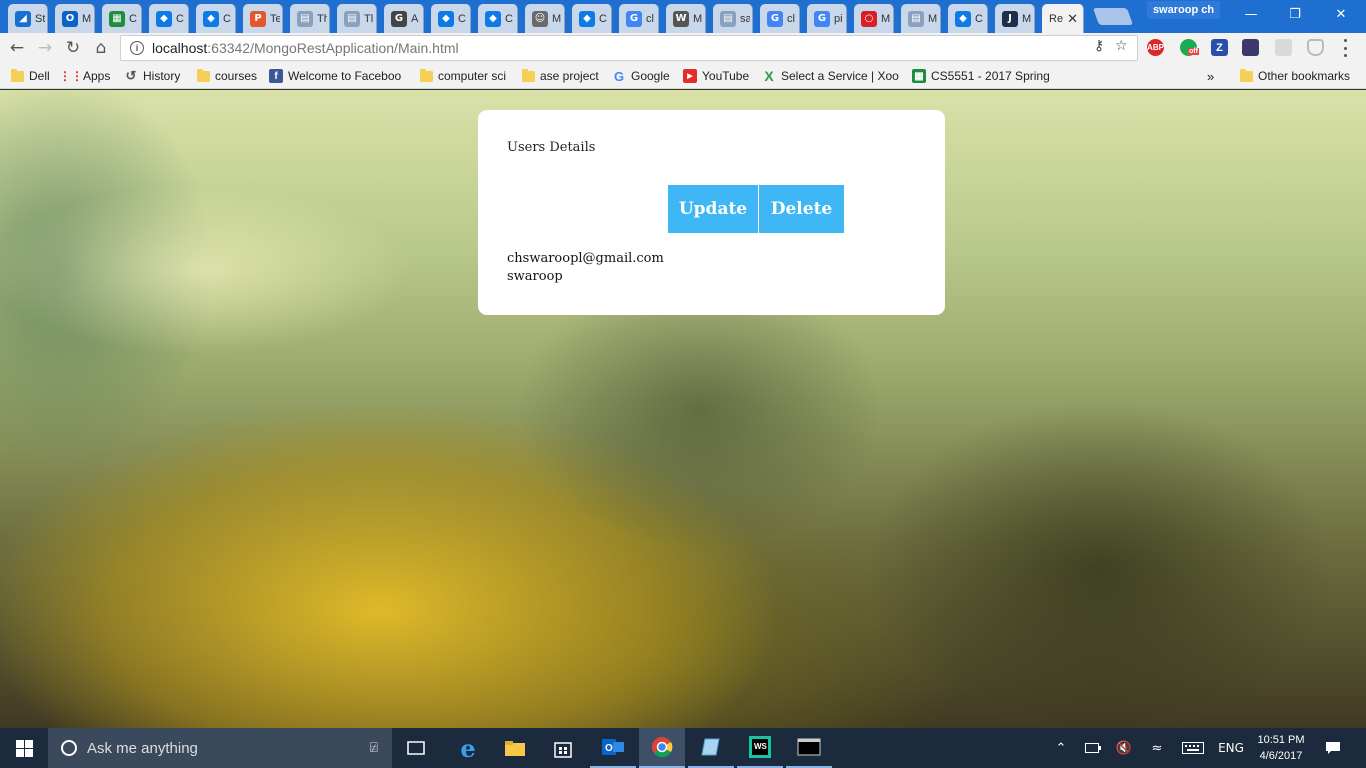 The width and height of the screenshot is (1366, 768). Describe the element at coordinates (87, 76) in the screenshot. I see `bookmark-apps: ⋮⋮ Apps` at that location.